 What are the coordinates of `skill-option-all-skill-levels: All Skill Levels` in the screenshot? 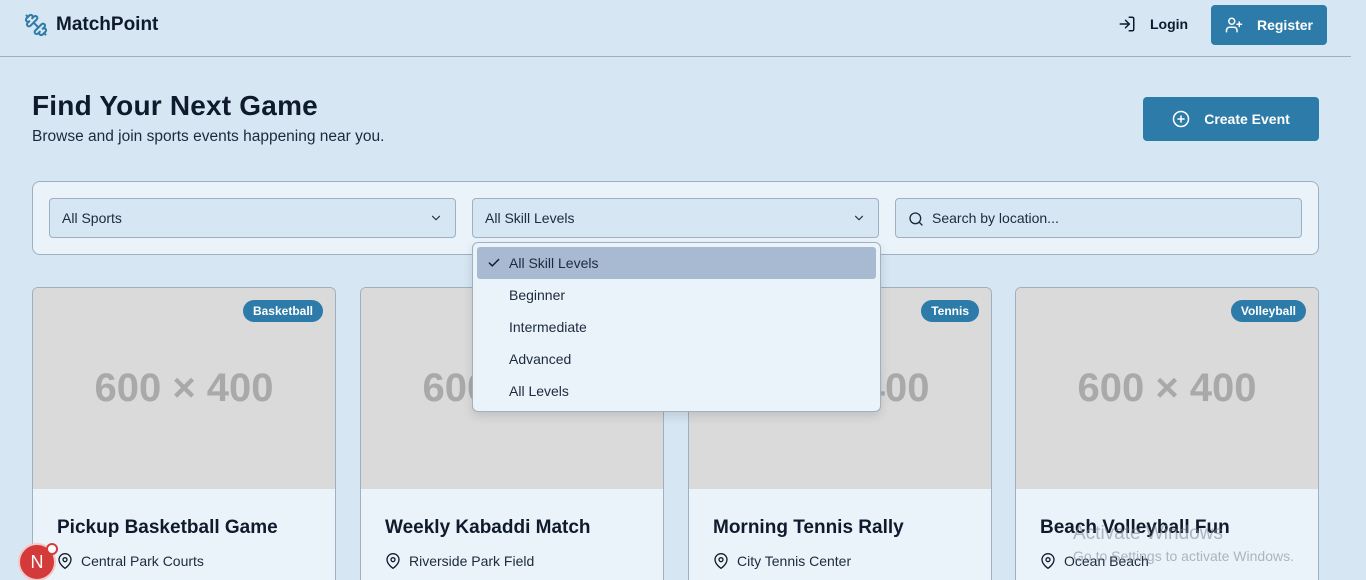 It's located at (676, 263).